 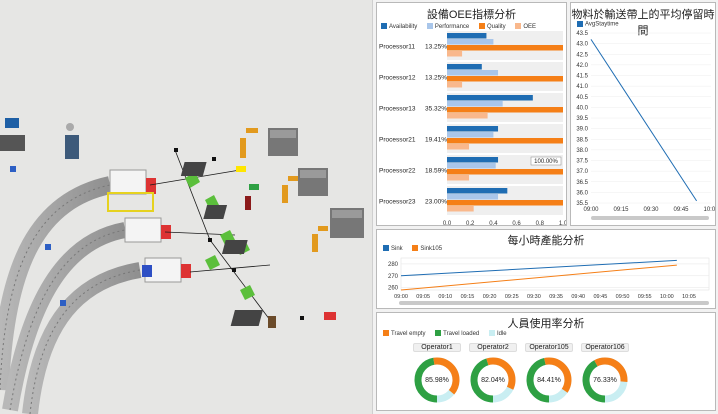 I want to click on oee-row-pct: 23.00%, so click(x=436, y=202).